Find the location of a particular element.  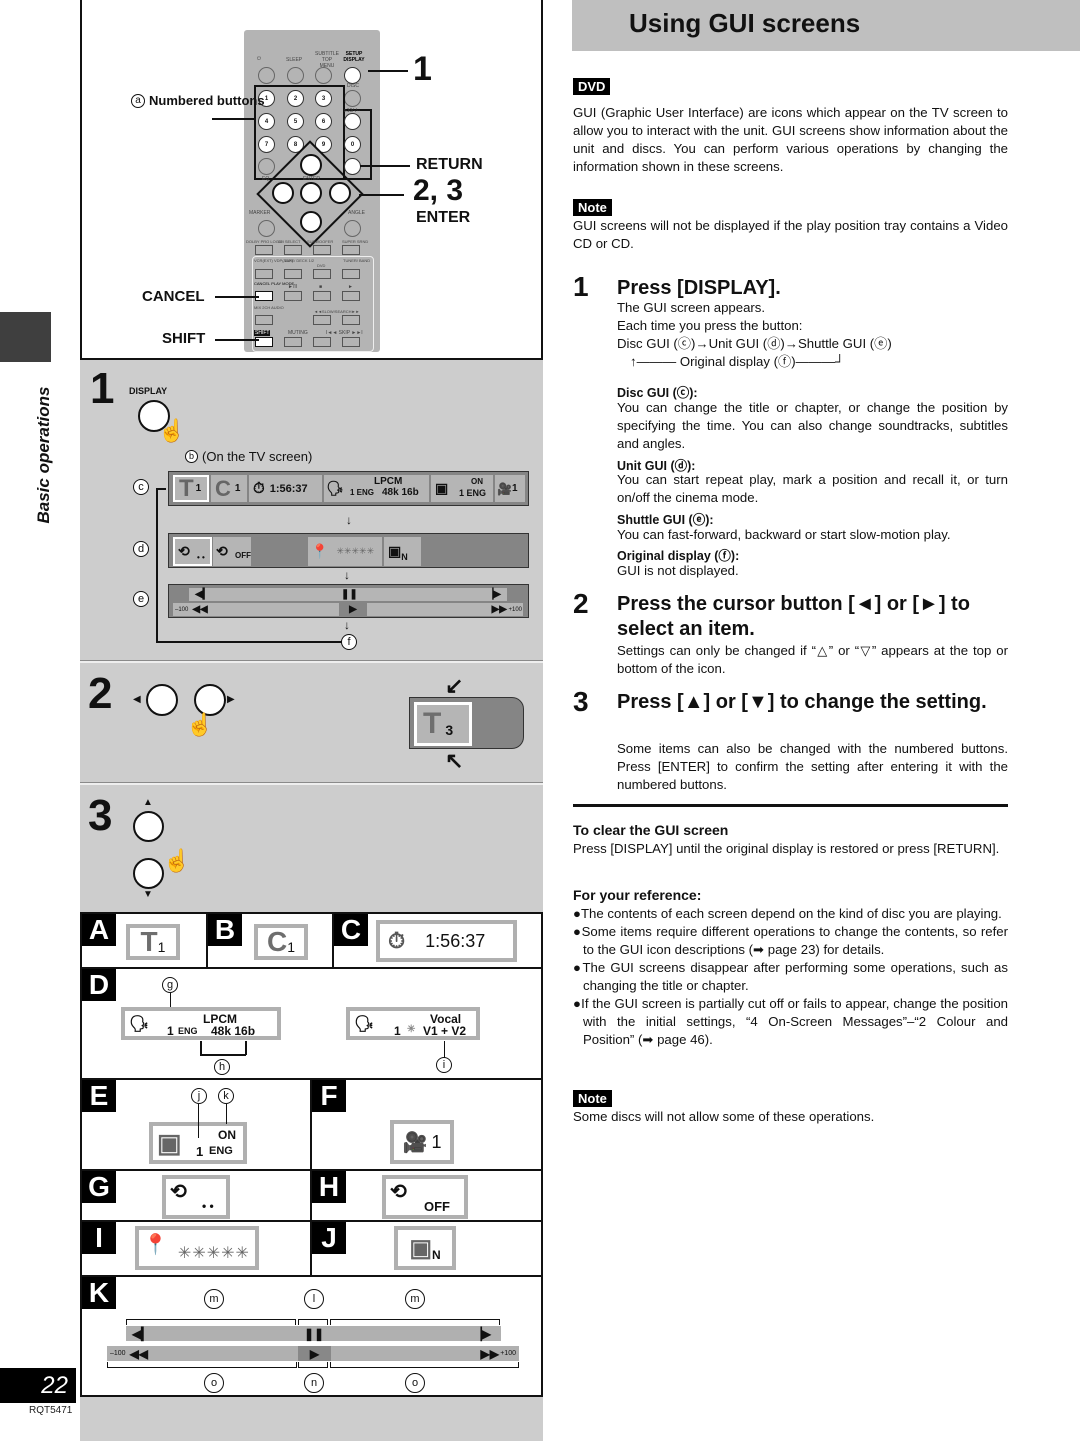

number-button-2: 2 is located at coordinates (295, 98).